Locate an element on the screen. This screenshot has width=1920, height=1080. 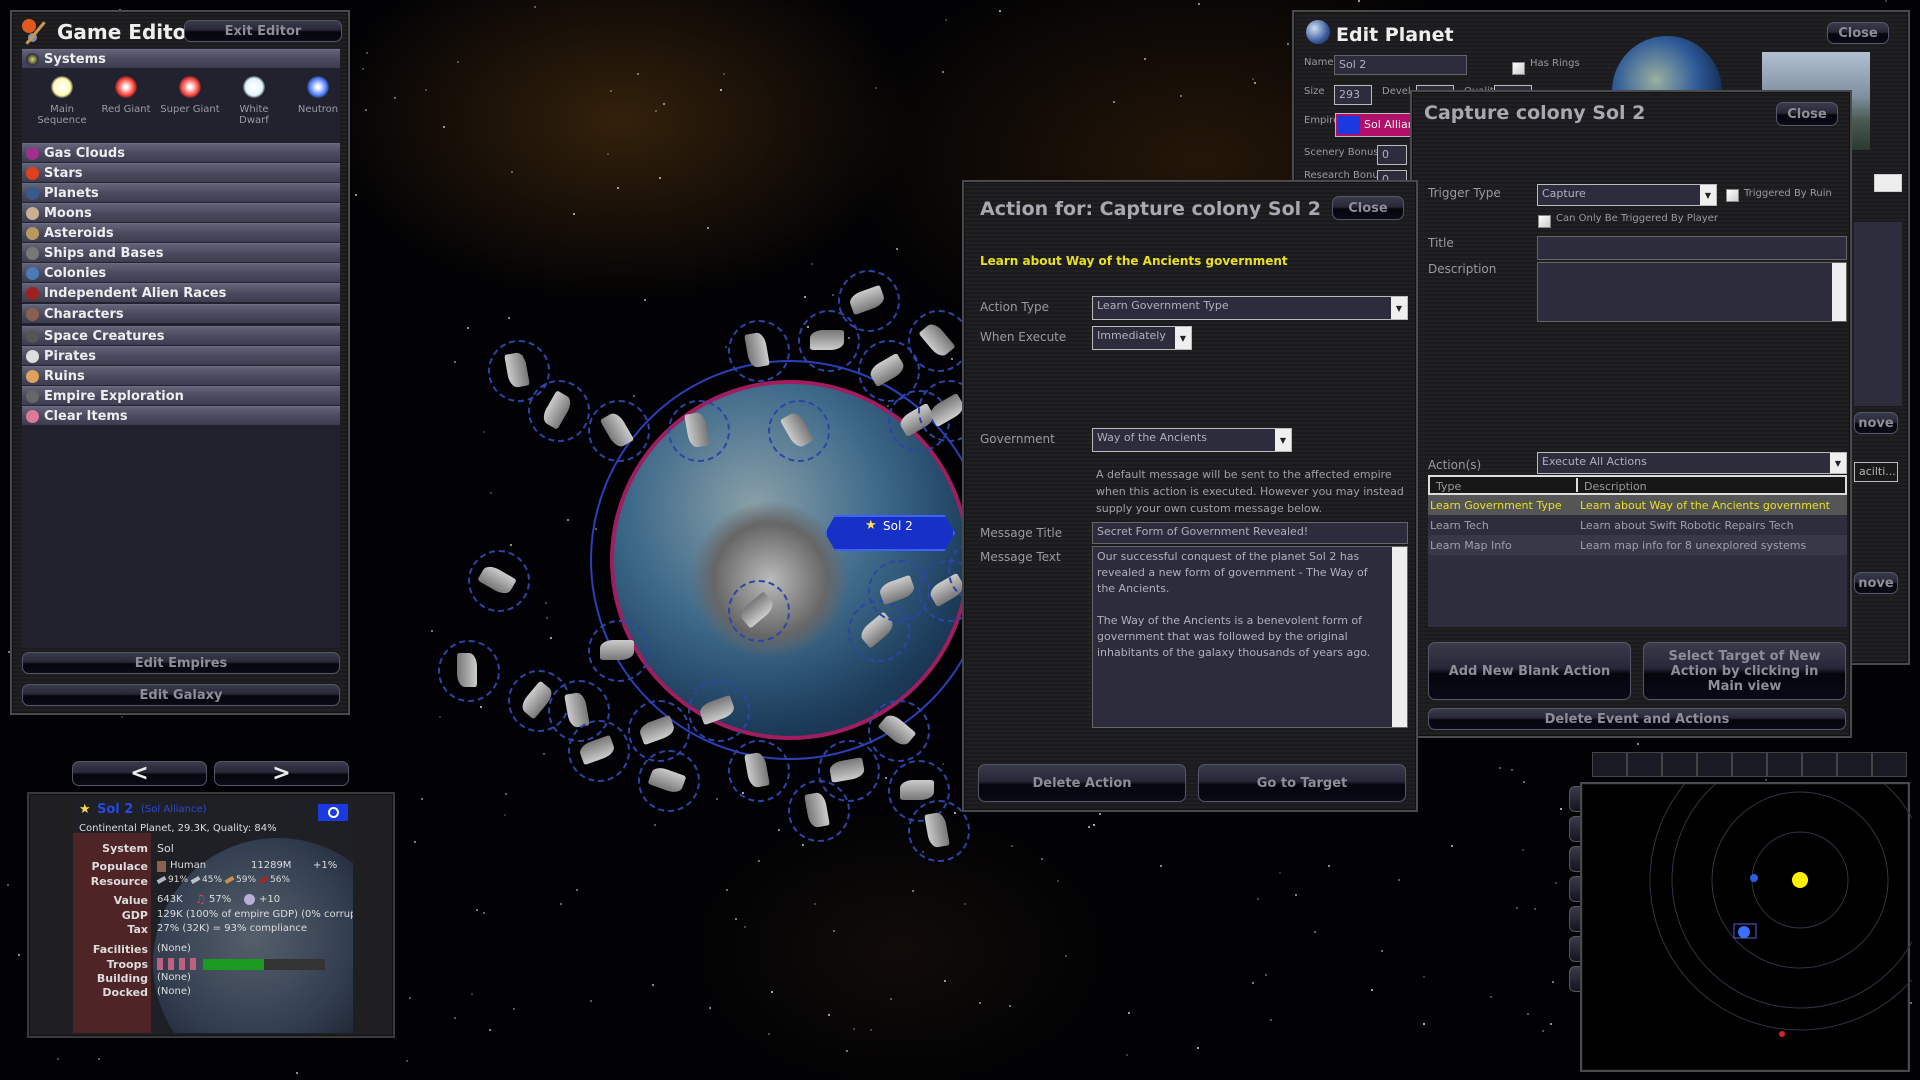
nebula-filter-icon is located at coordinates (1854, 764).